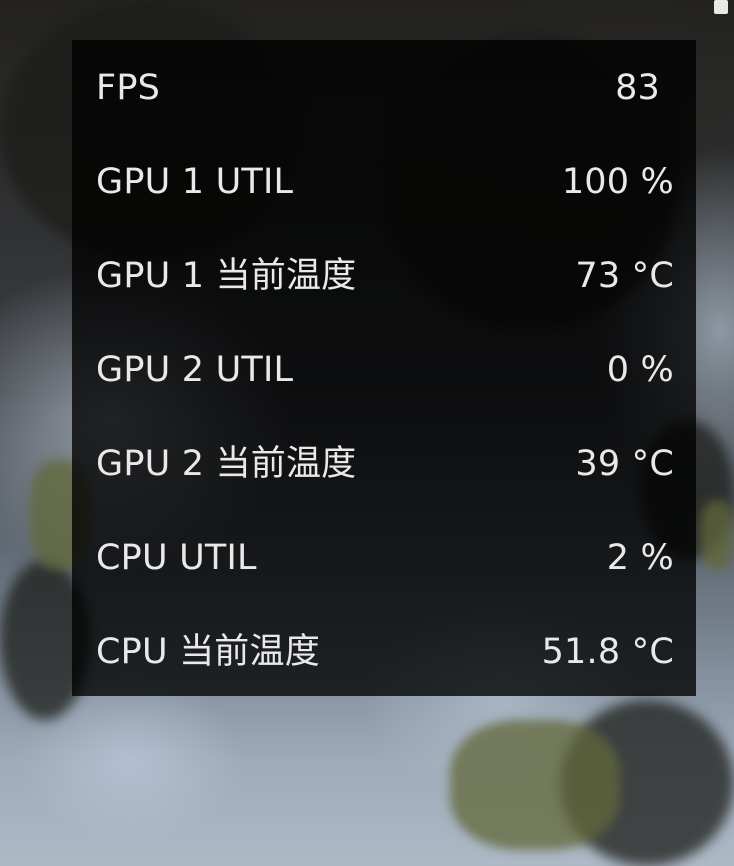 The width and height of the screenshot is (734, 866). I want to click on metric-value: 2 %, so click(640, 558).